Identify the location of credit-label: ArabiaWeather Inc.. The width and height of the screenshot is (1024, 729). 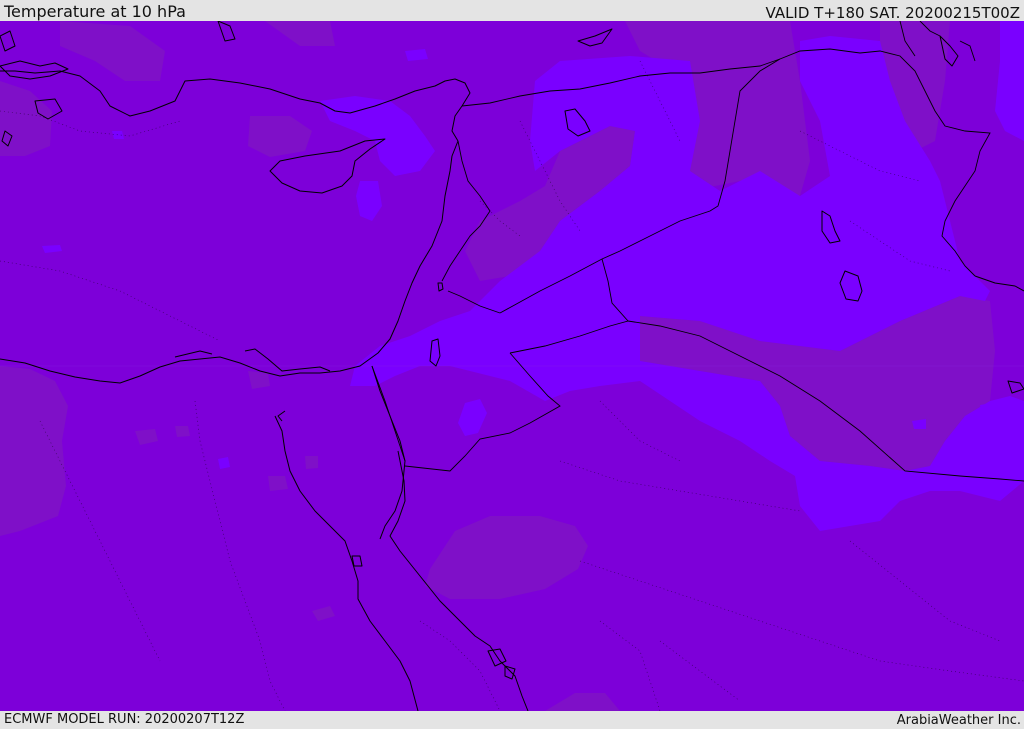
(958, 720).